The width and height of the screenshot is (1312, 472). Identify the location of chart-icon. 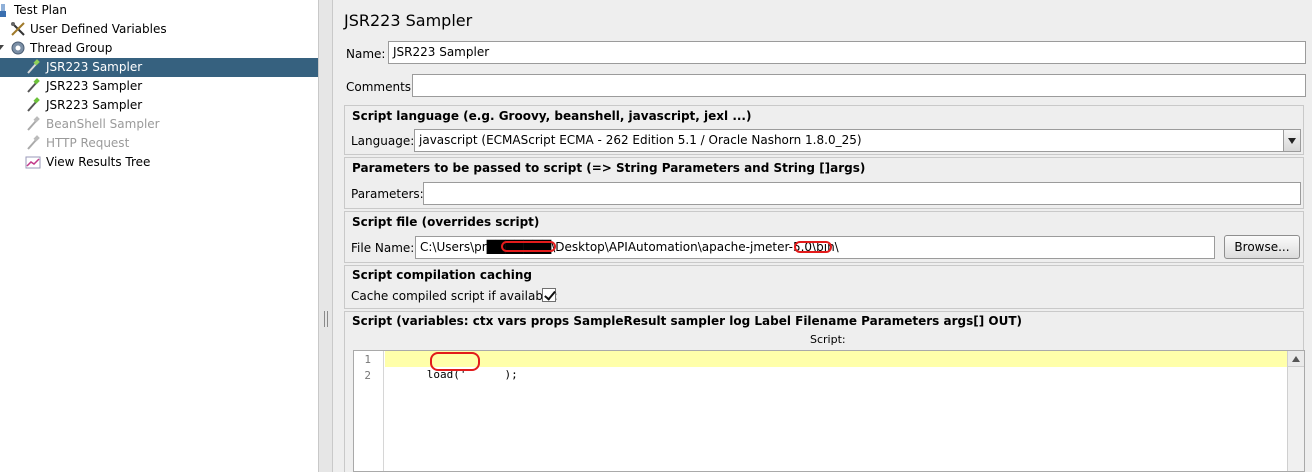
(33, 162).